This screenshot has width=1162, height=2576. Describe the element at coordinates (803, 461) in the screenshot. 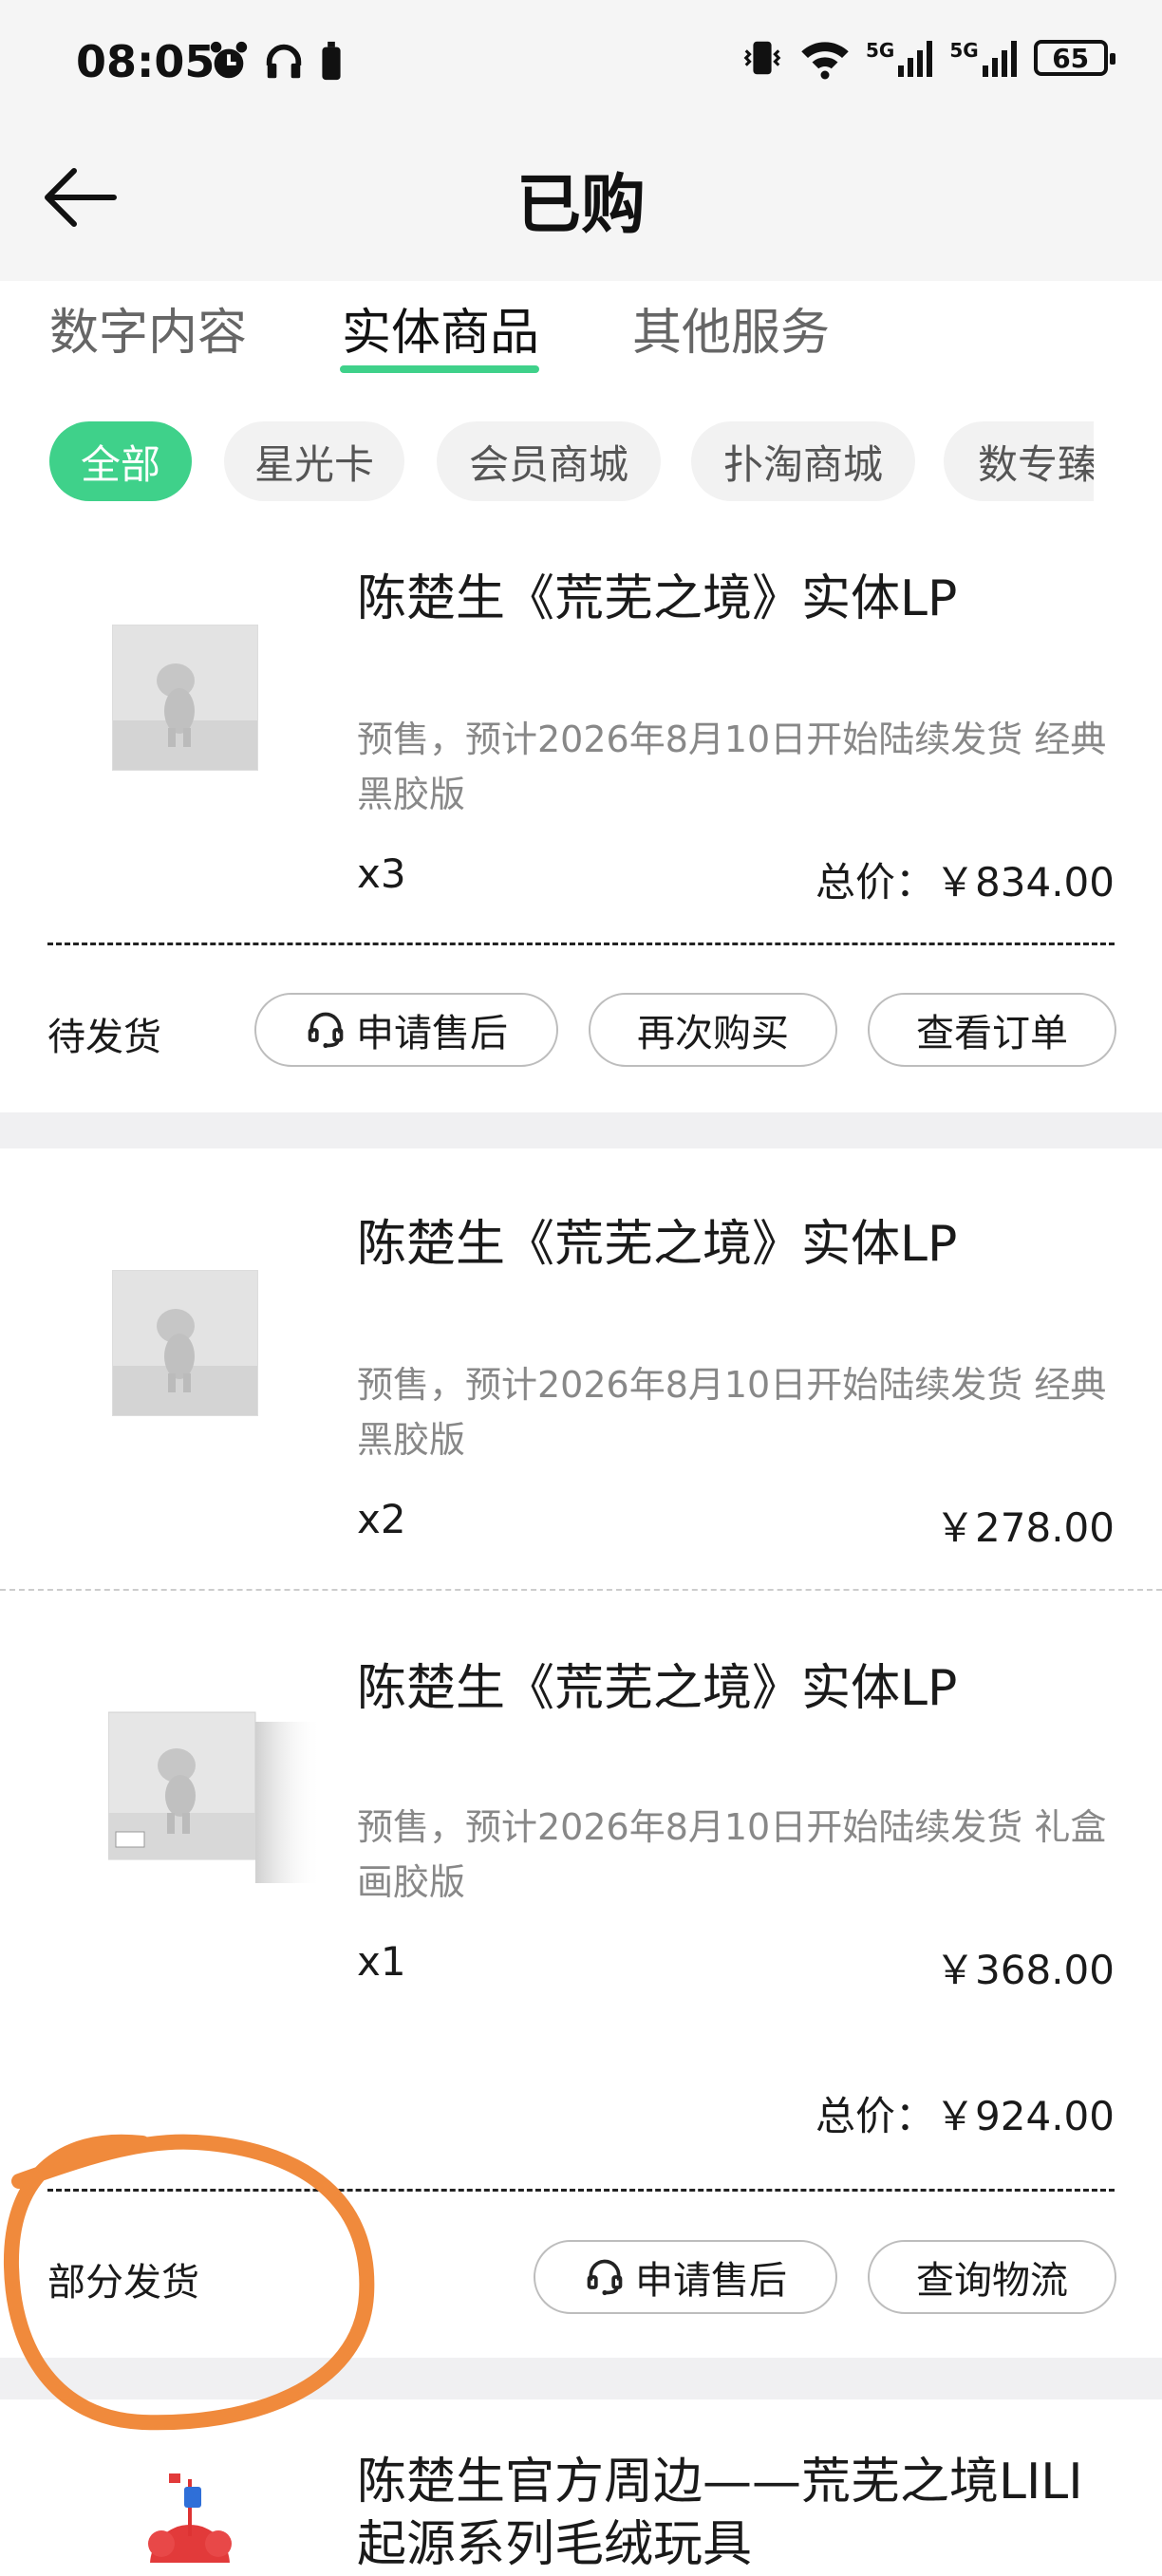

I see `filter-chip-putao-mall: 扑淘商城` at that location.